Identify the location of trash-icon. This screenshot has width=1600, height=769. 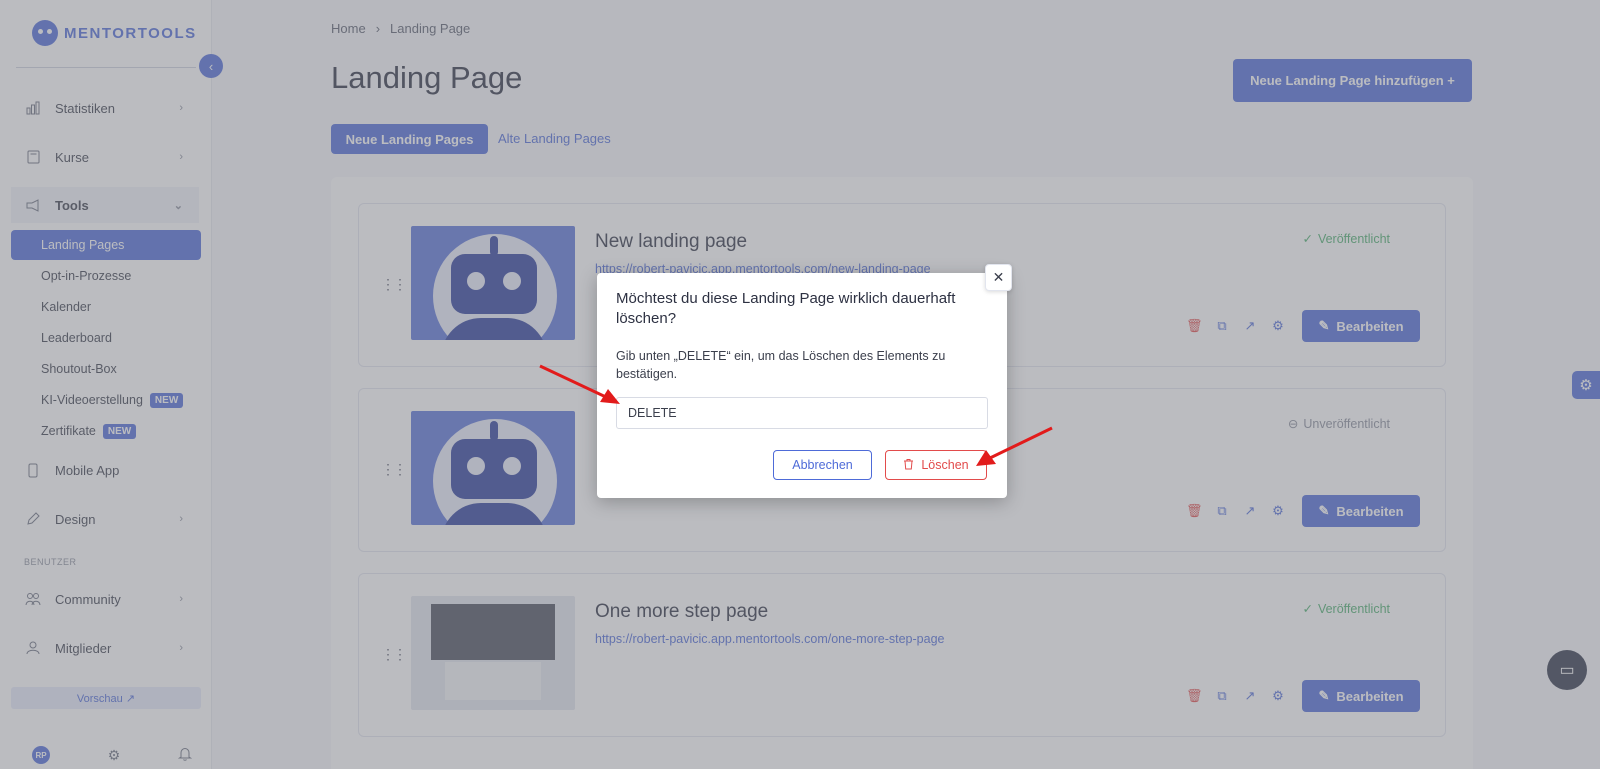
(908, 465).